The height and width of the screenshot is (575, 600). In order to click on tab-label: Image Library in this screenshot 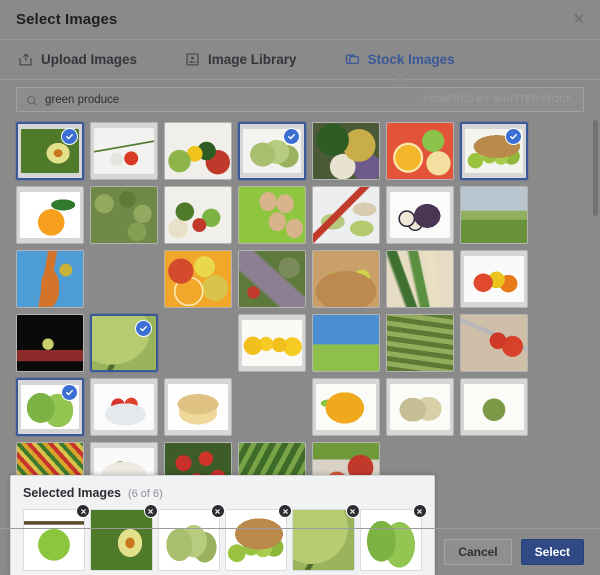, I will do `click(252, 59)`.